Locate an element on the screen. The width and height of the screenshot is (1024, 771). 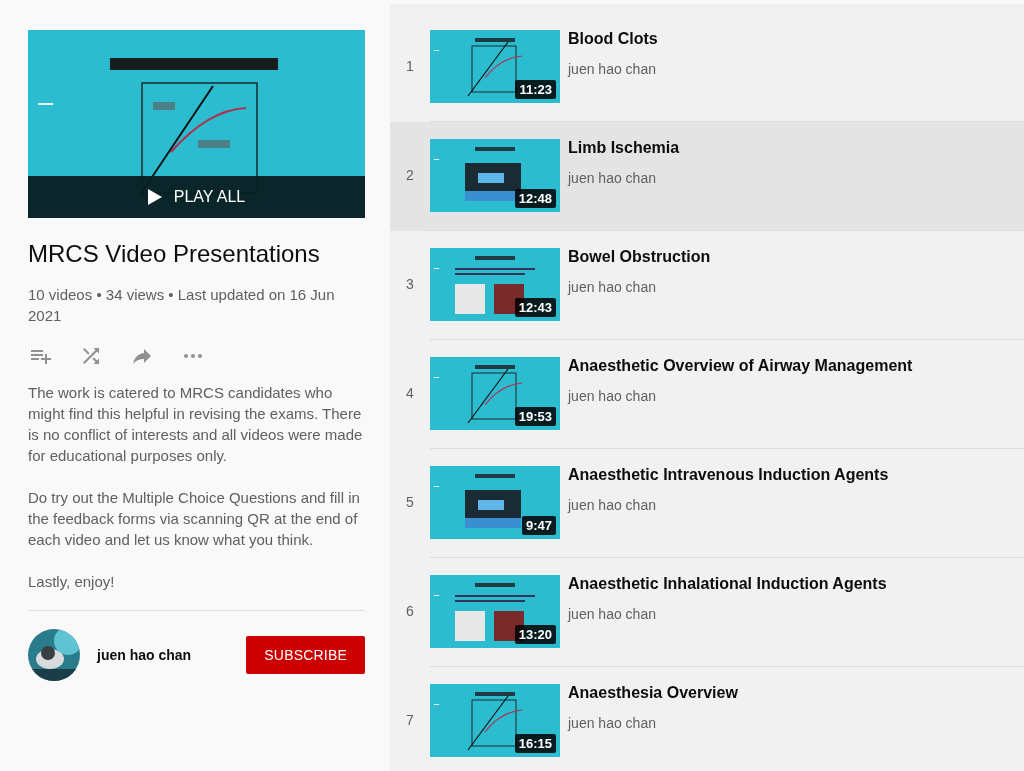
video-title: Anaesthetic Inhalational Induction Agents is located at coordinates (727, 584).